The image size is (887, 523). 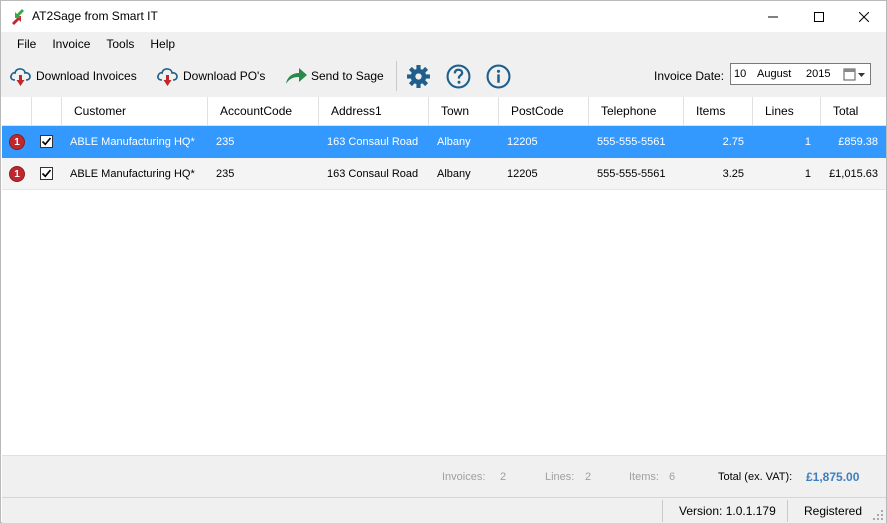 I want to click on app-logo-icon, so click(x=18, y=17).